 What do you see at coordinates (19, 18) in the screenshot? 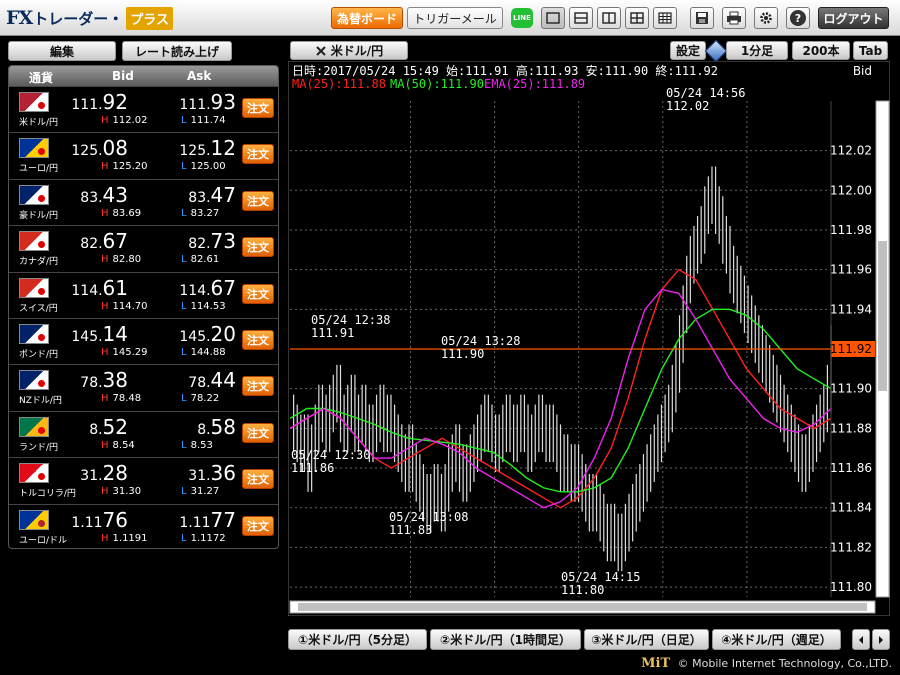
I see `logo-fx: FX` at bounding box center [19, 18].